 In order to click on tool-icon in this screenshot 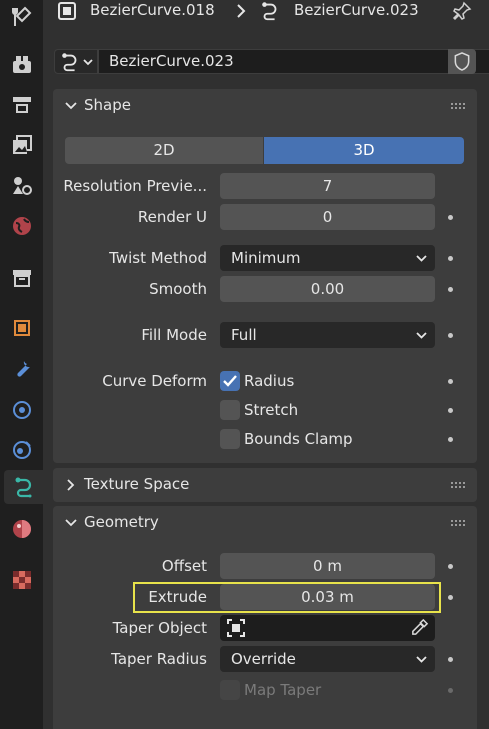, I will do `click(22, 16)`.